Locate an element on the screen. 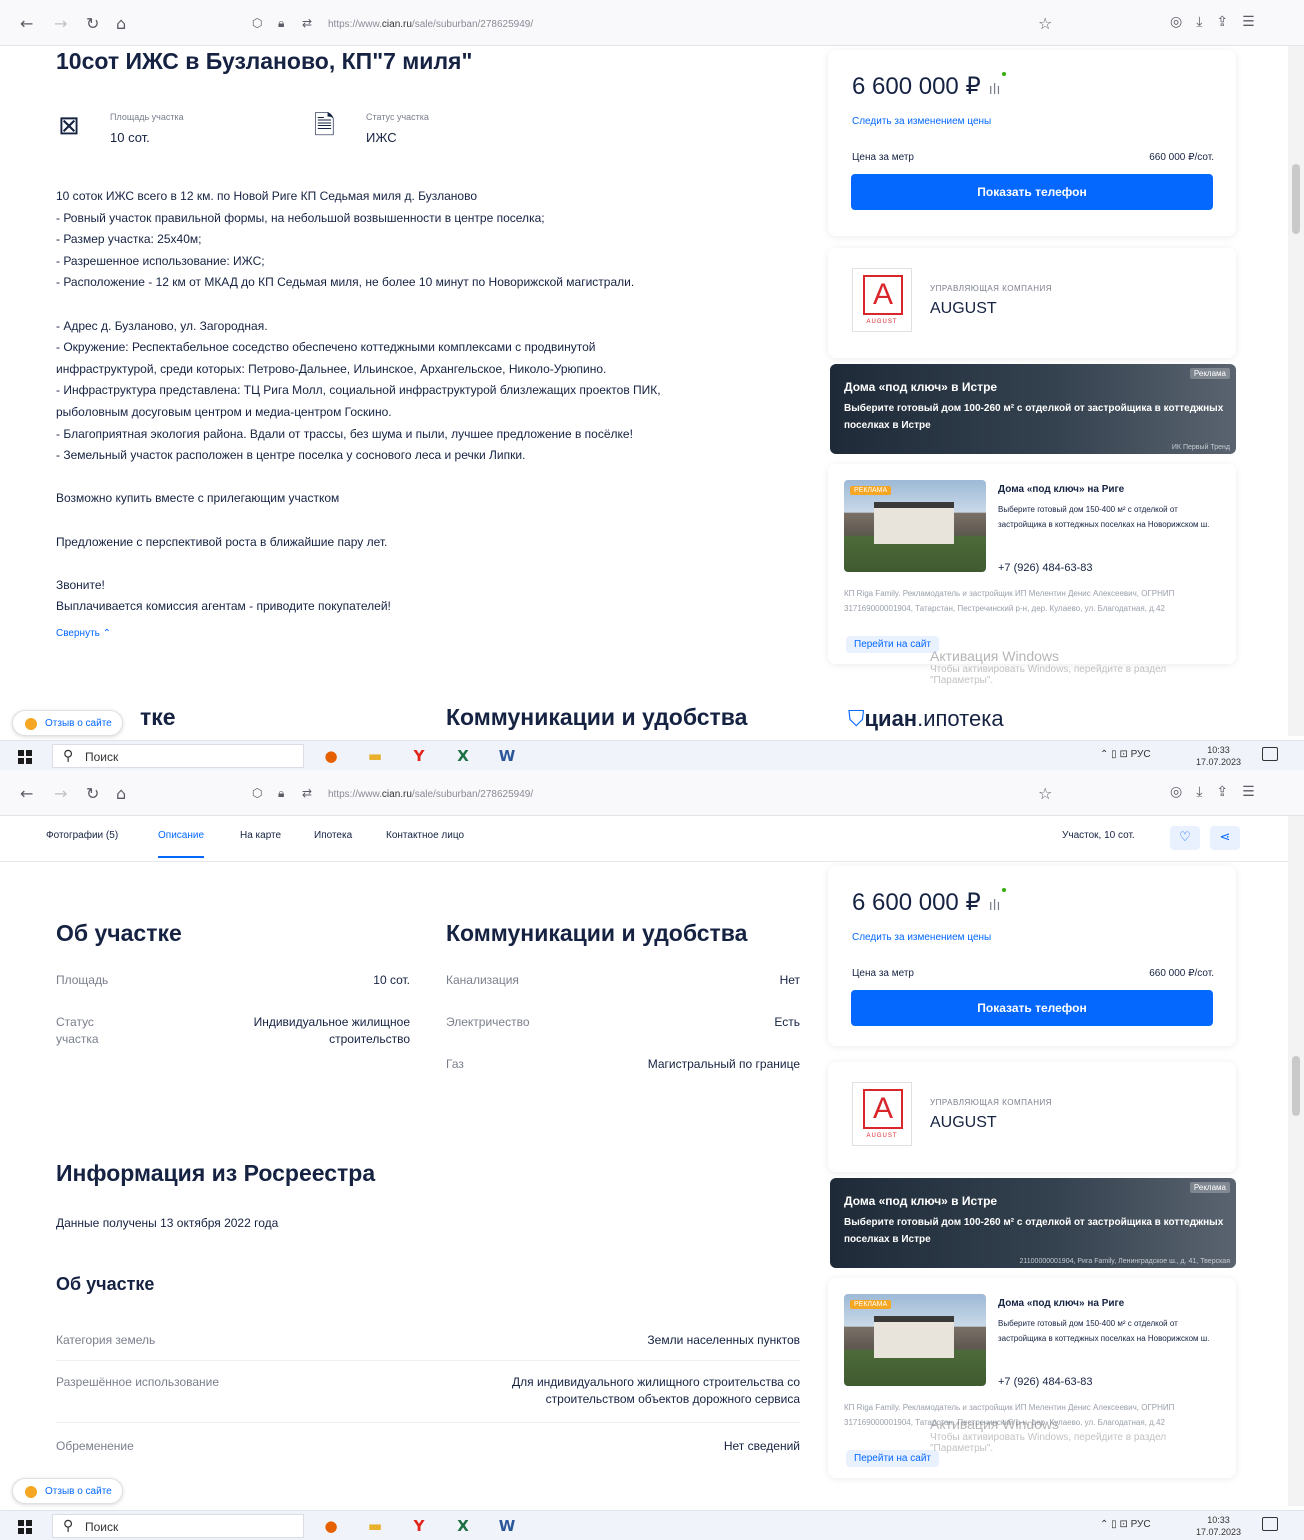  tab-contact: Контактное лицо is located at coordinates (425, 835).